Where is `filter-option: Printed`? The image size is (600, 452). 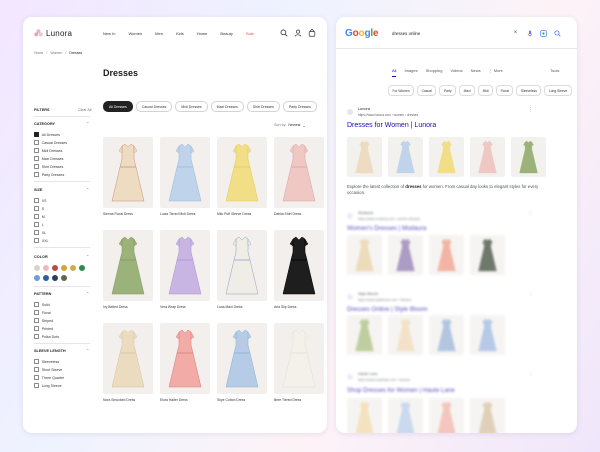 filter-option: Printed is located at coordinates (43, 329).